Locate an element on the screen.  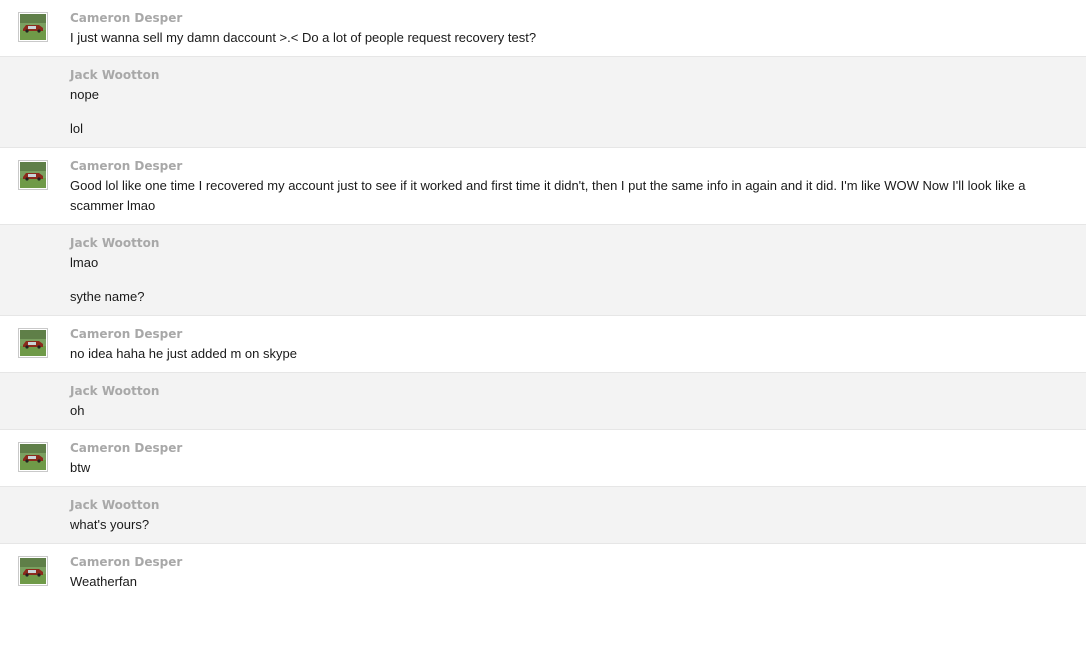
message-text: lol is located at coordinates (77, 128).